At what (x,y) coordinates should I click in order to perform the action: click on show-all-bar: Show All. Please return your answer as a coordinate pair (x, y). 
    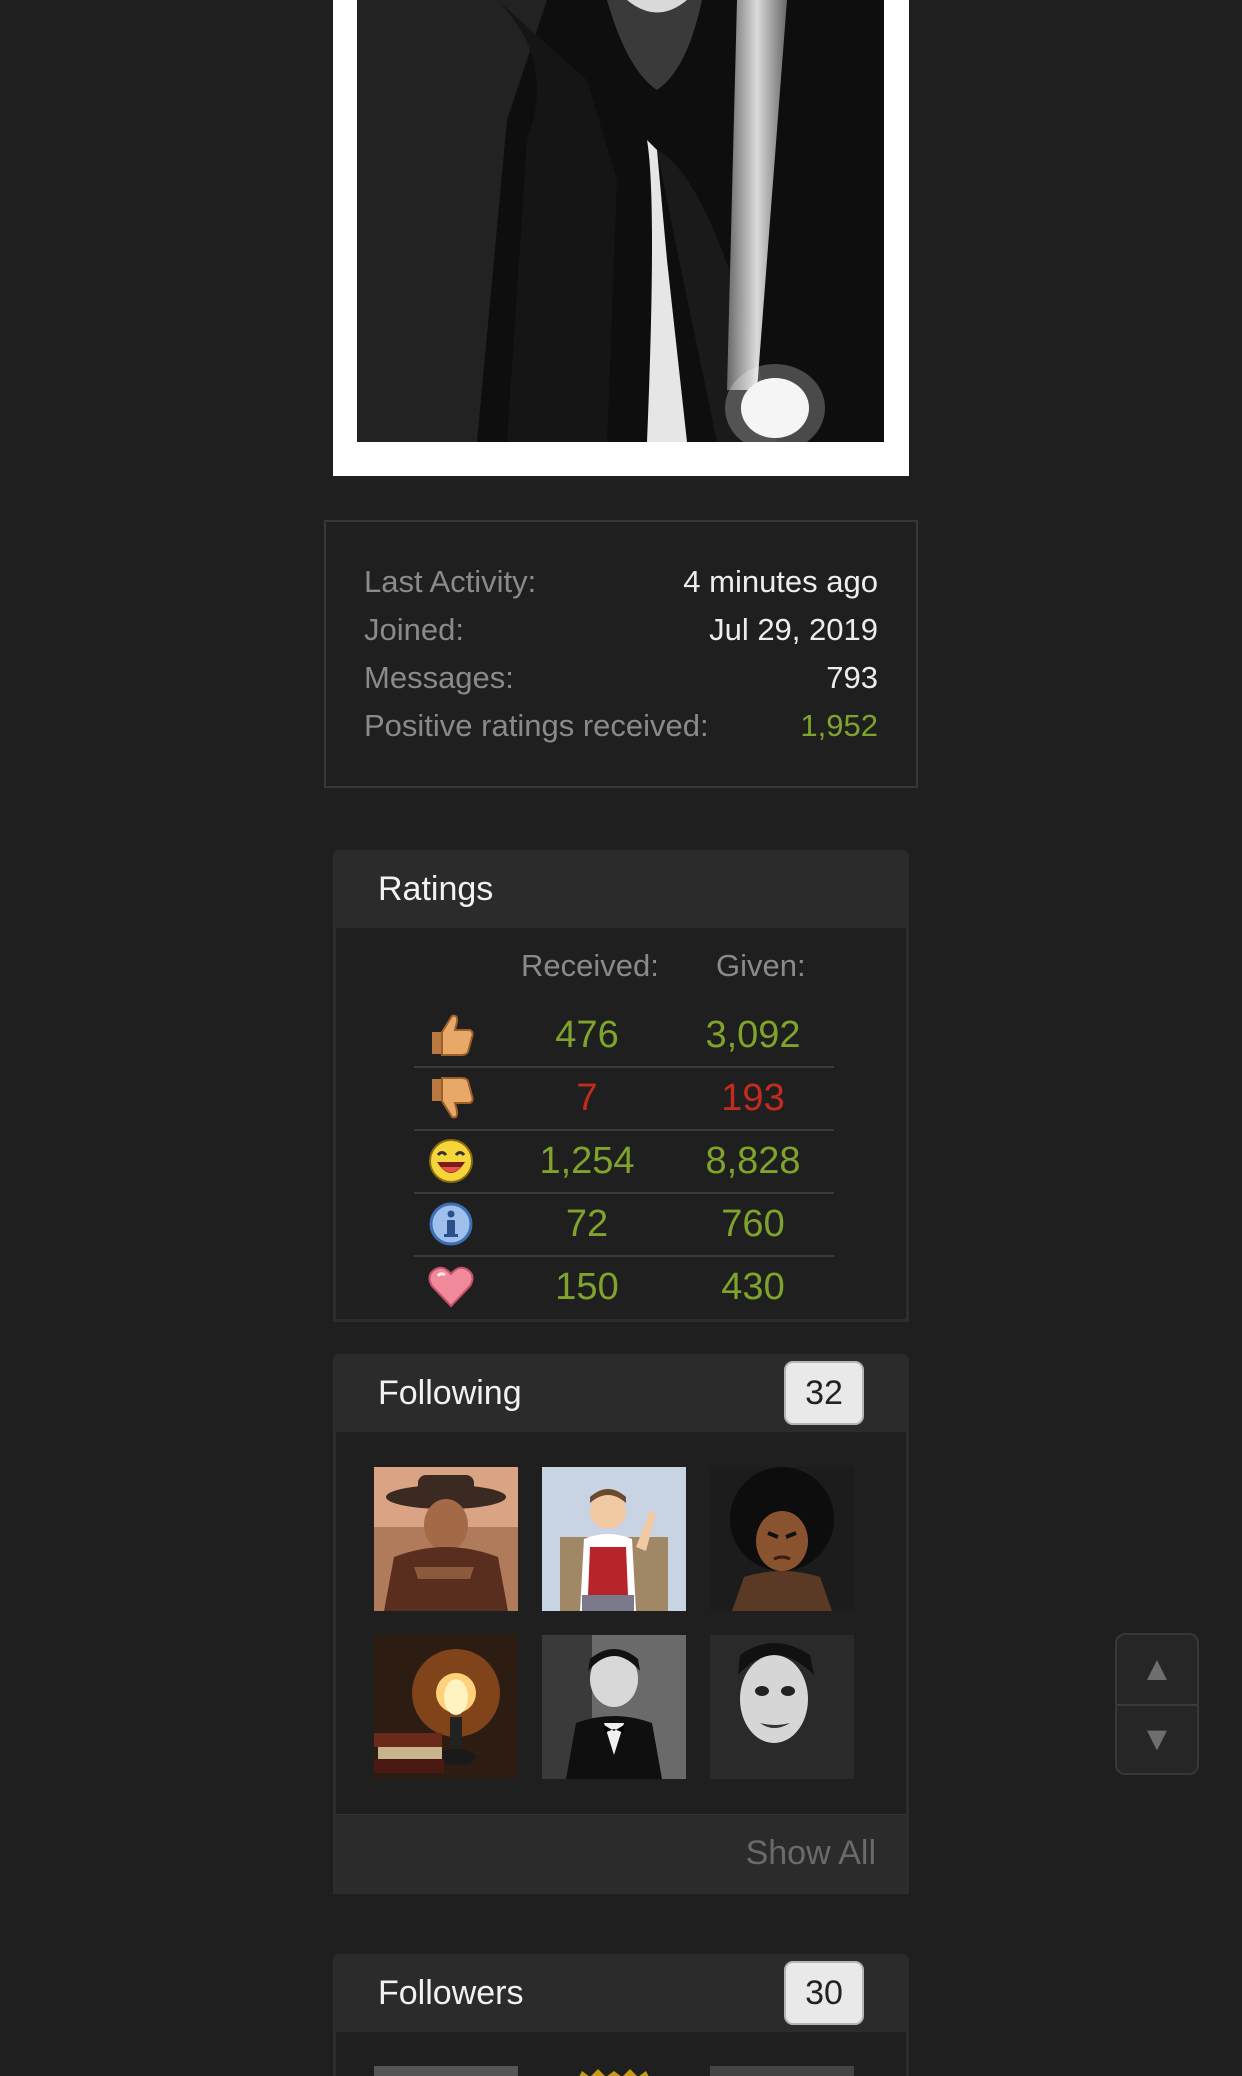
    Looking at the image, I should click on (621, 1852).